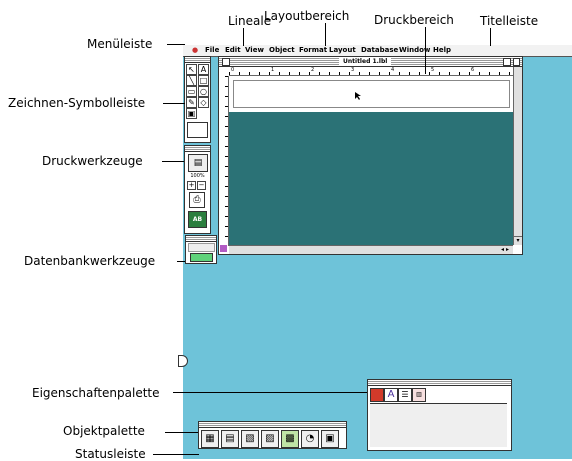 The height and width of the screenshot is (461, 572). Describe the element at coordinates (191, 69) in the screenshot. I see `arrow-tool-icon: ↖` at that location.